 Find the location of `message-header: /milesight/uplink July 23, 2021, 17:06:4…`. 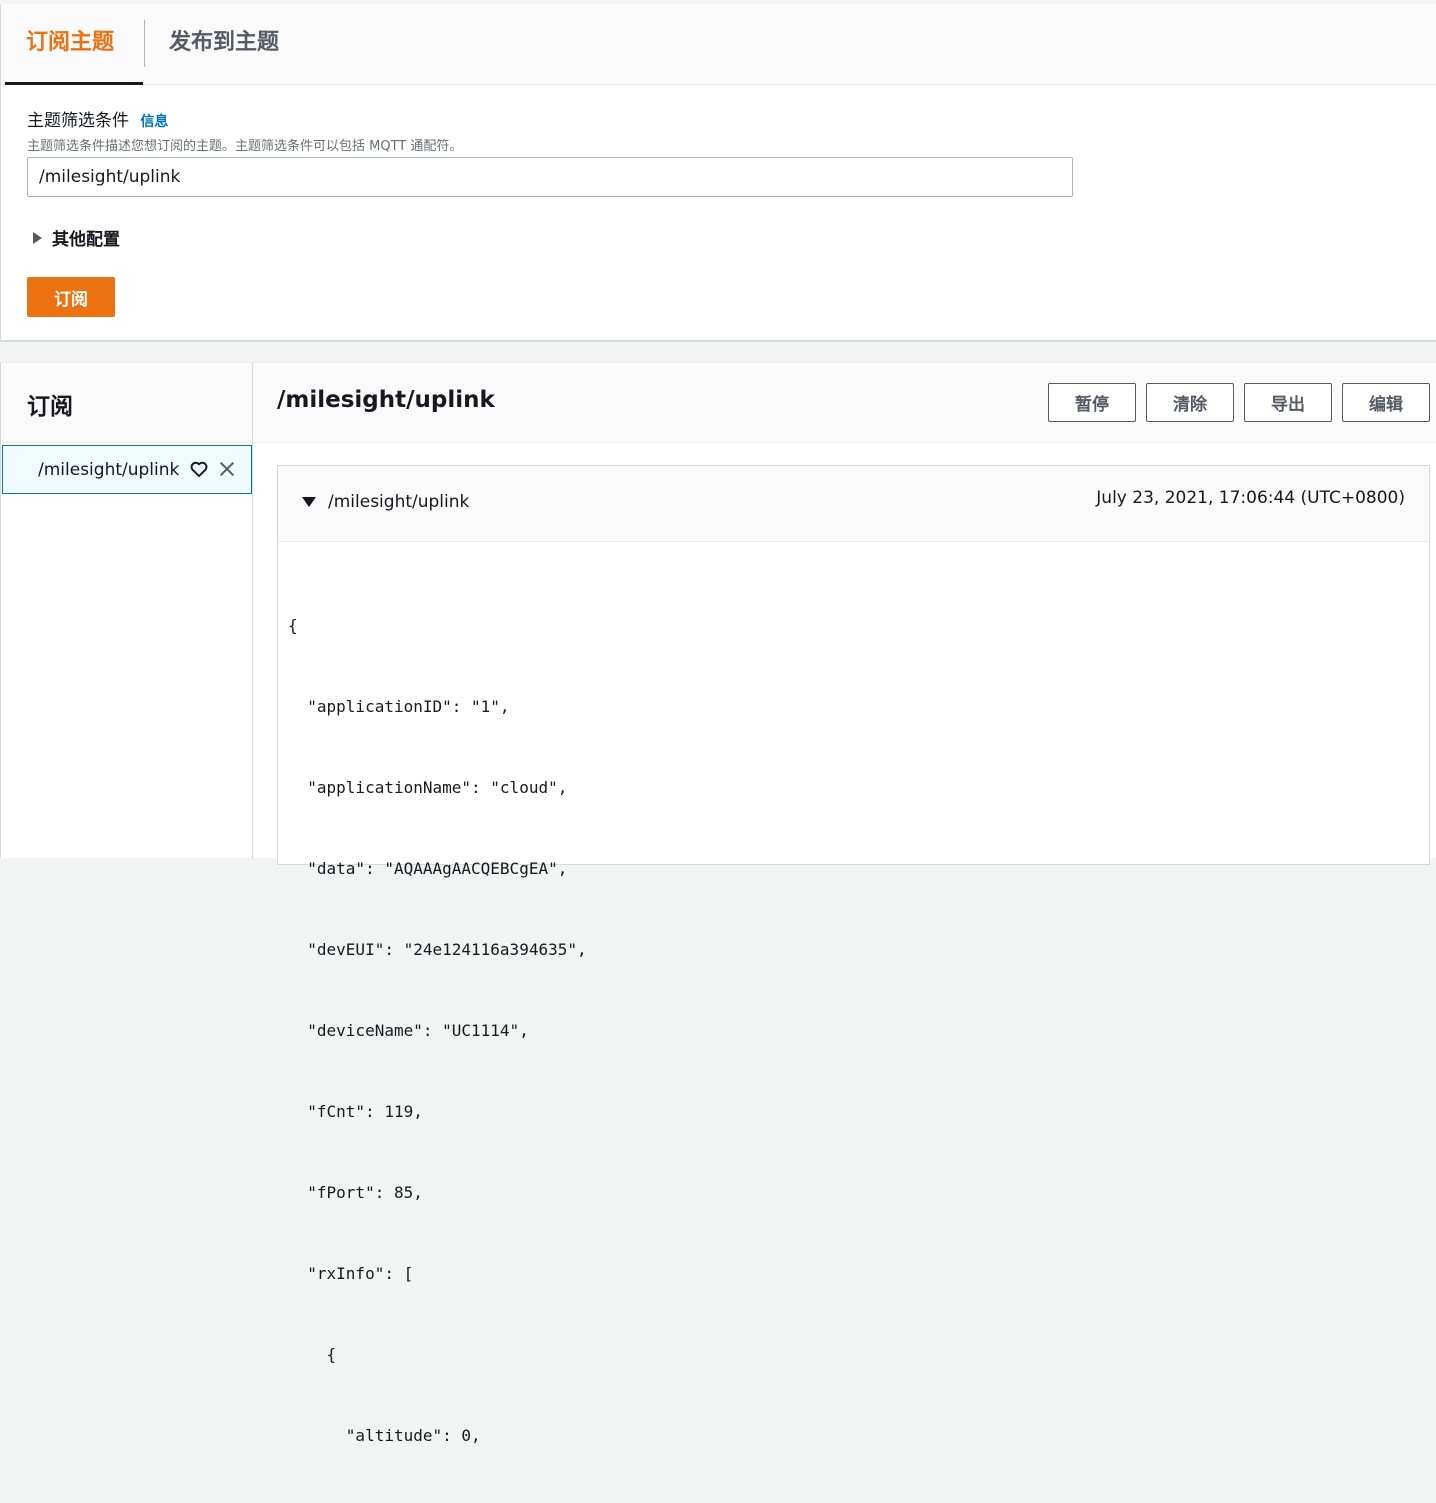

message-header: /milesight/uplink July 23, 2021, 17:06:4… is located at coordinates (853, 504).